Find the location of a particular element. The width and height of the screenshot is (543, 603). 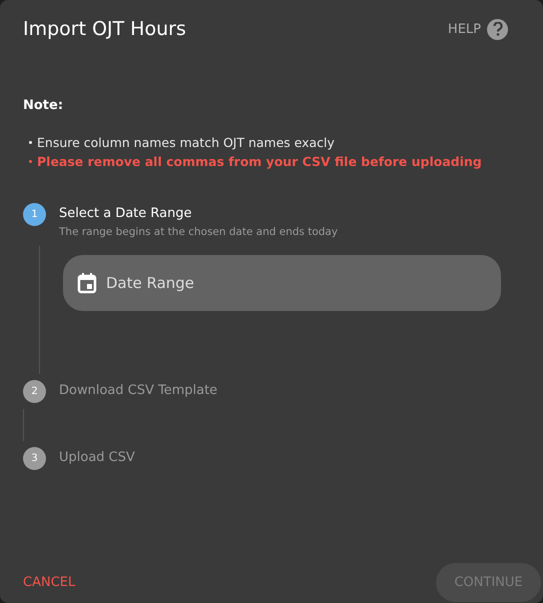

step-title: Select a Date Range is located at coordinates (126, 213).